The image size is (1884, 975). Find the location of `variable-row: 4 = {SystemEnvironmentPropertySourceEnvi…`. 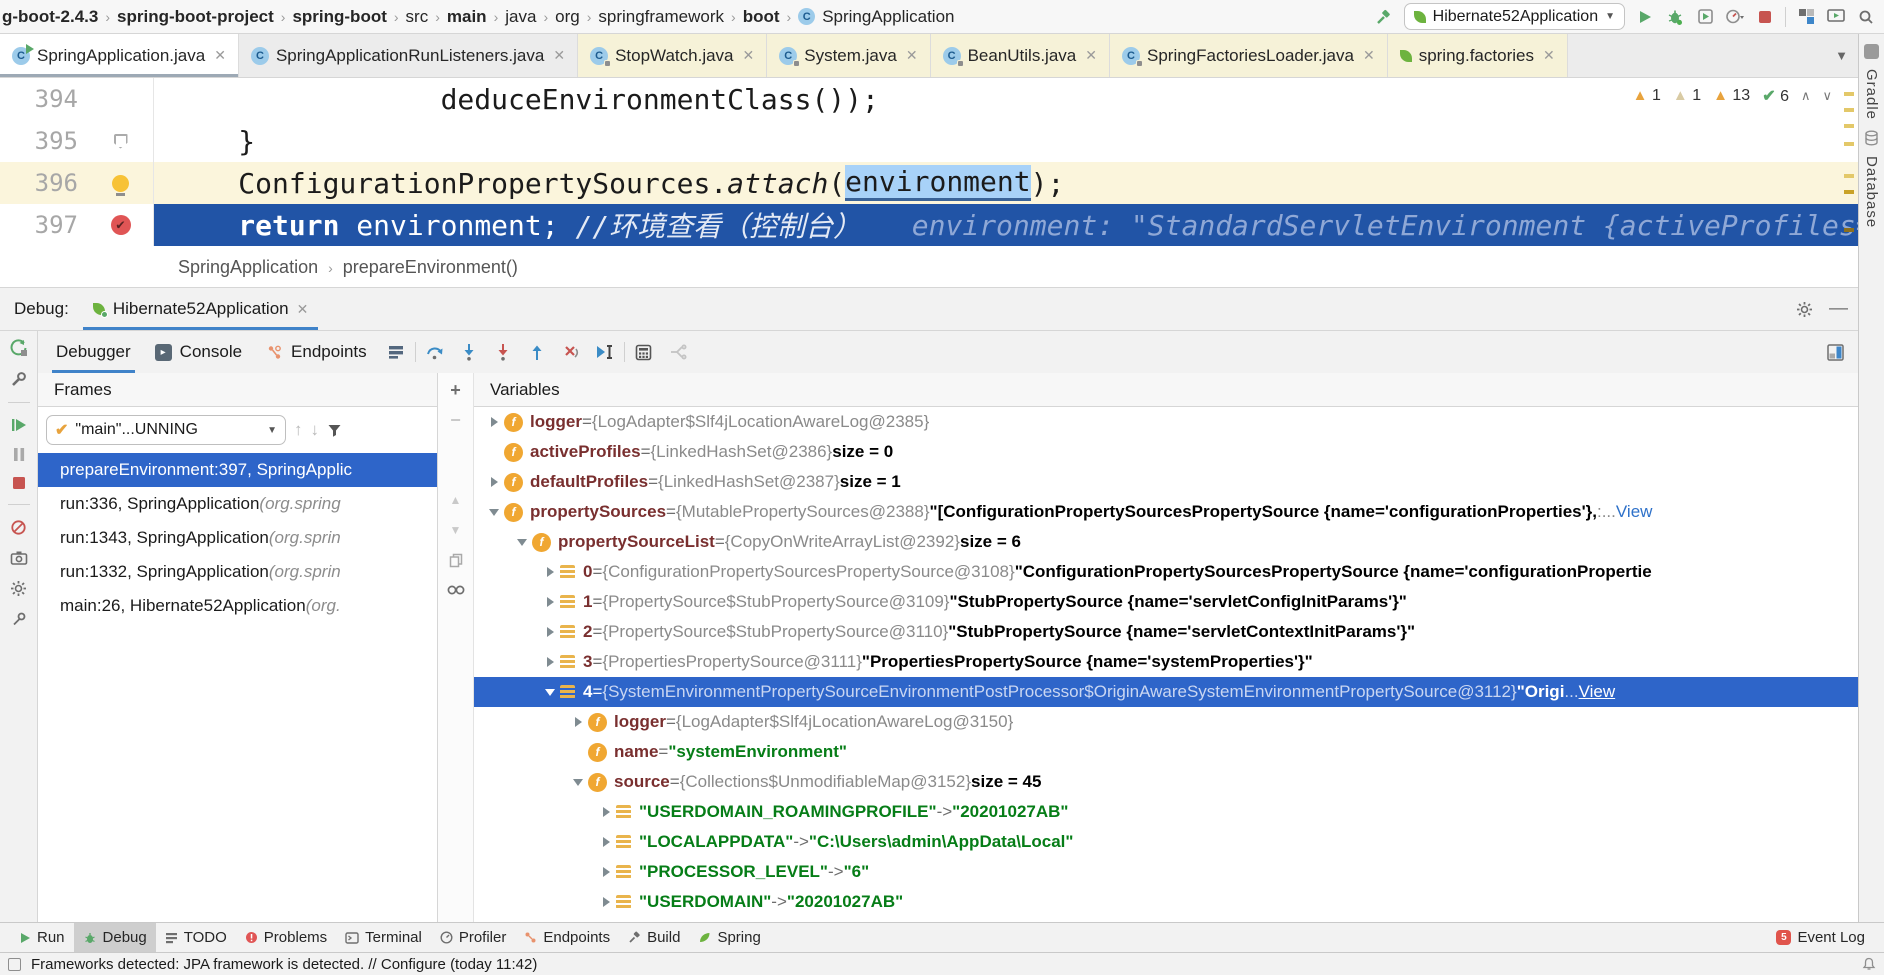

variable-row: 4 = {SystemEnvironmentPropertySourceEnvi… is located at coordinates (1166, 692).